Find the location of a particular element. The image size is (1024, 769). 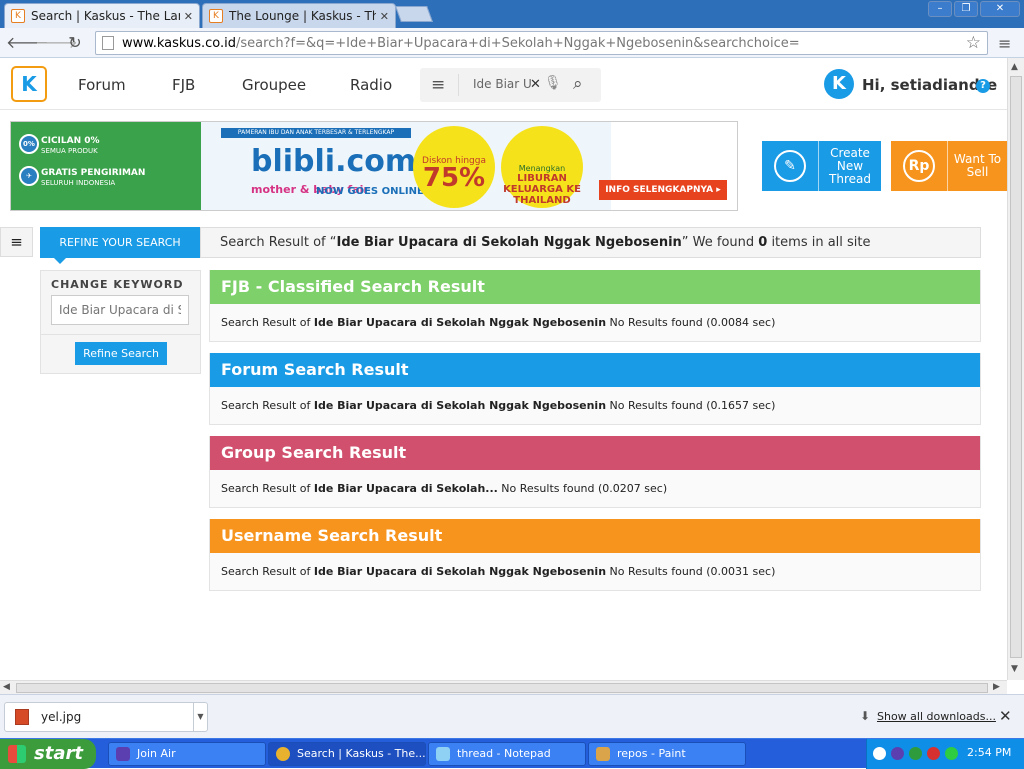

download-arrow-icon: ⬇ is located at coordinates (865, 716).